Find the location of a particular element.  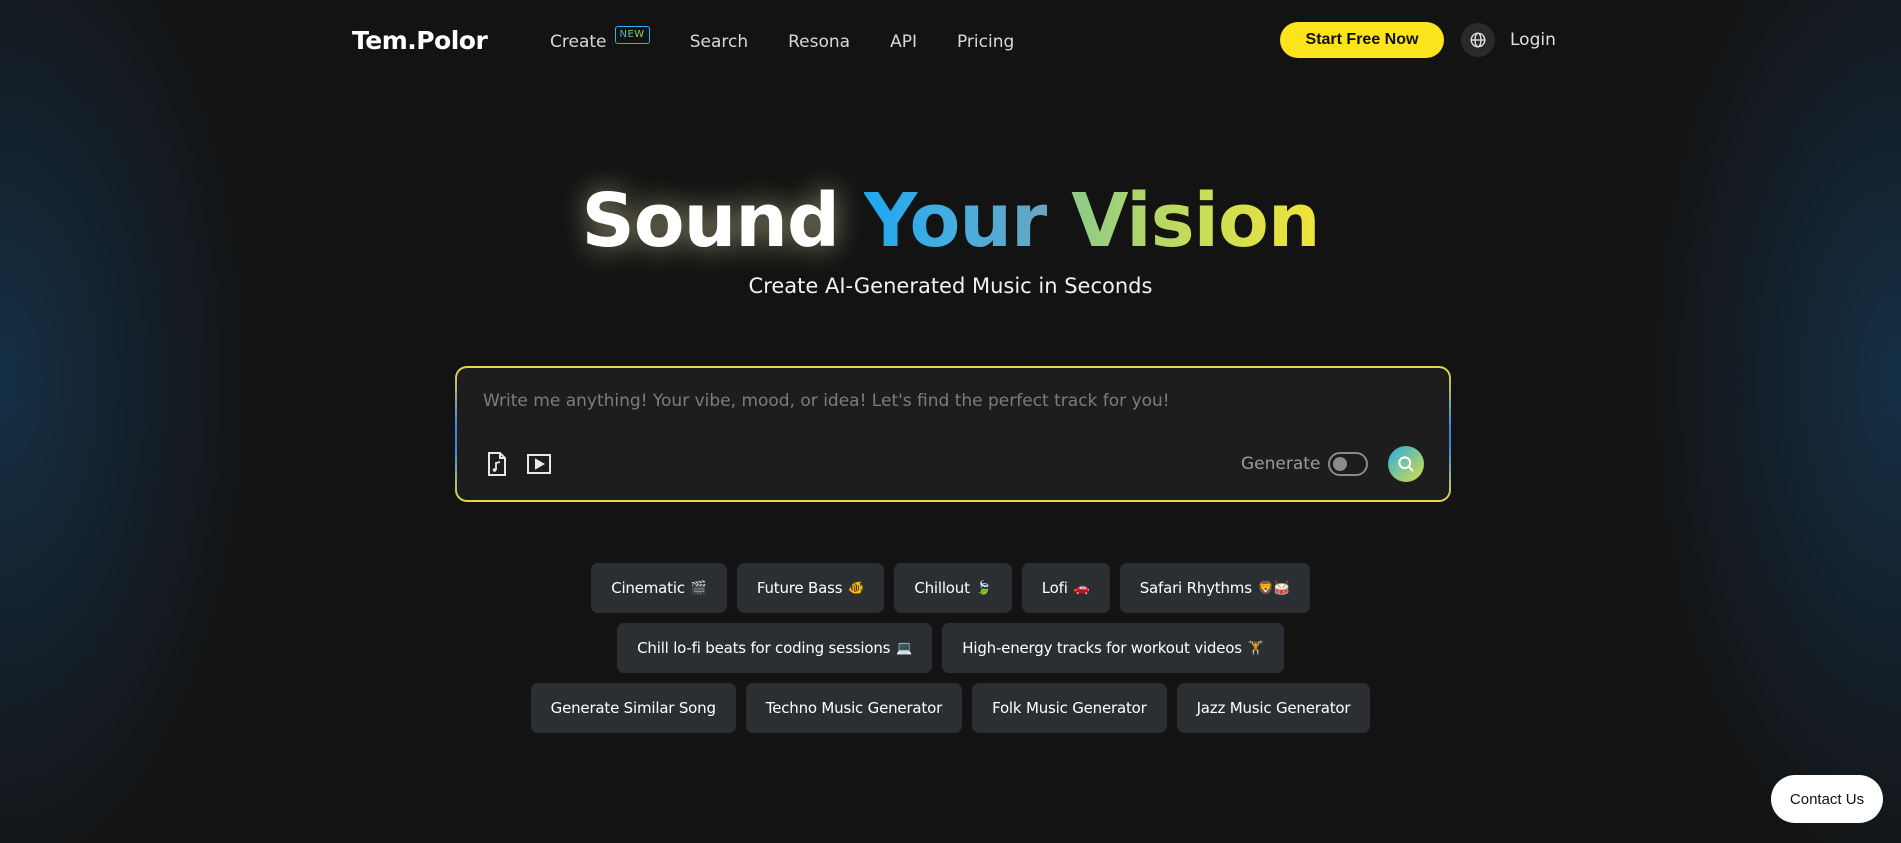

chip-future-bass: Future Bass 🐠 is located at coordinates (810, 588).